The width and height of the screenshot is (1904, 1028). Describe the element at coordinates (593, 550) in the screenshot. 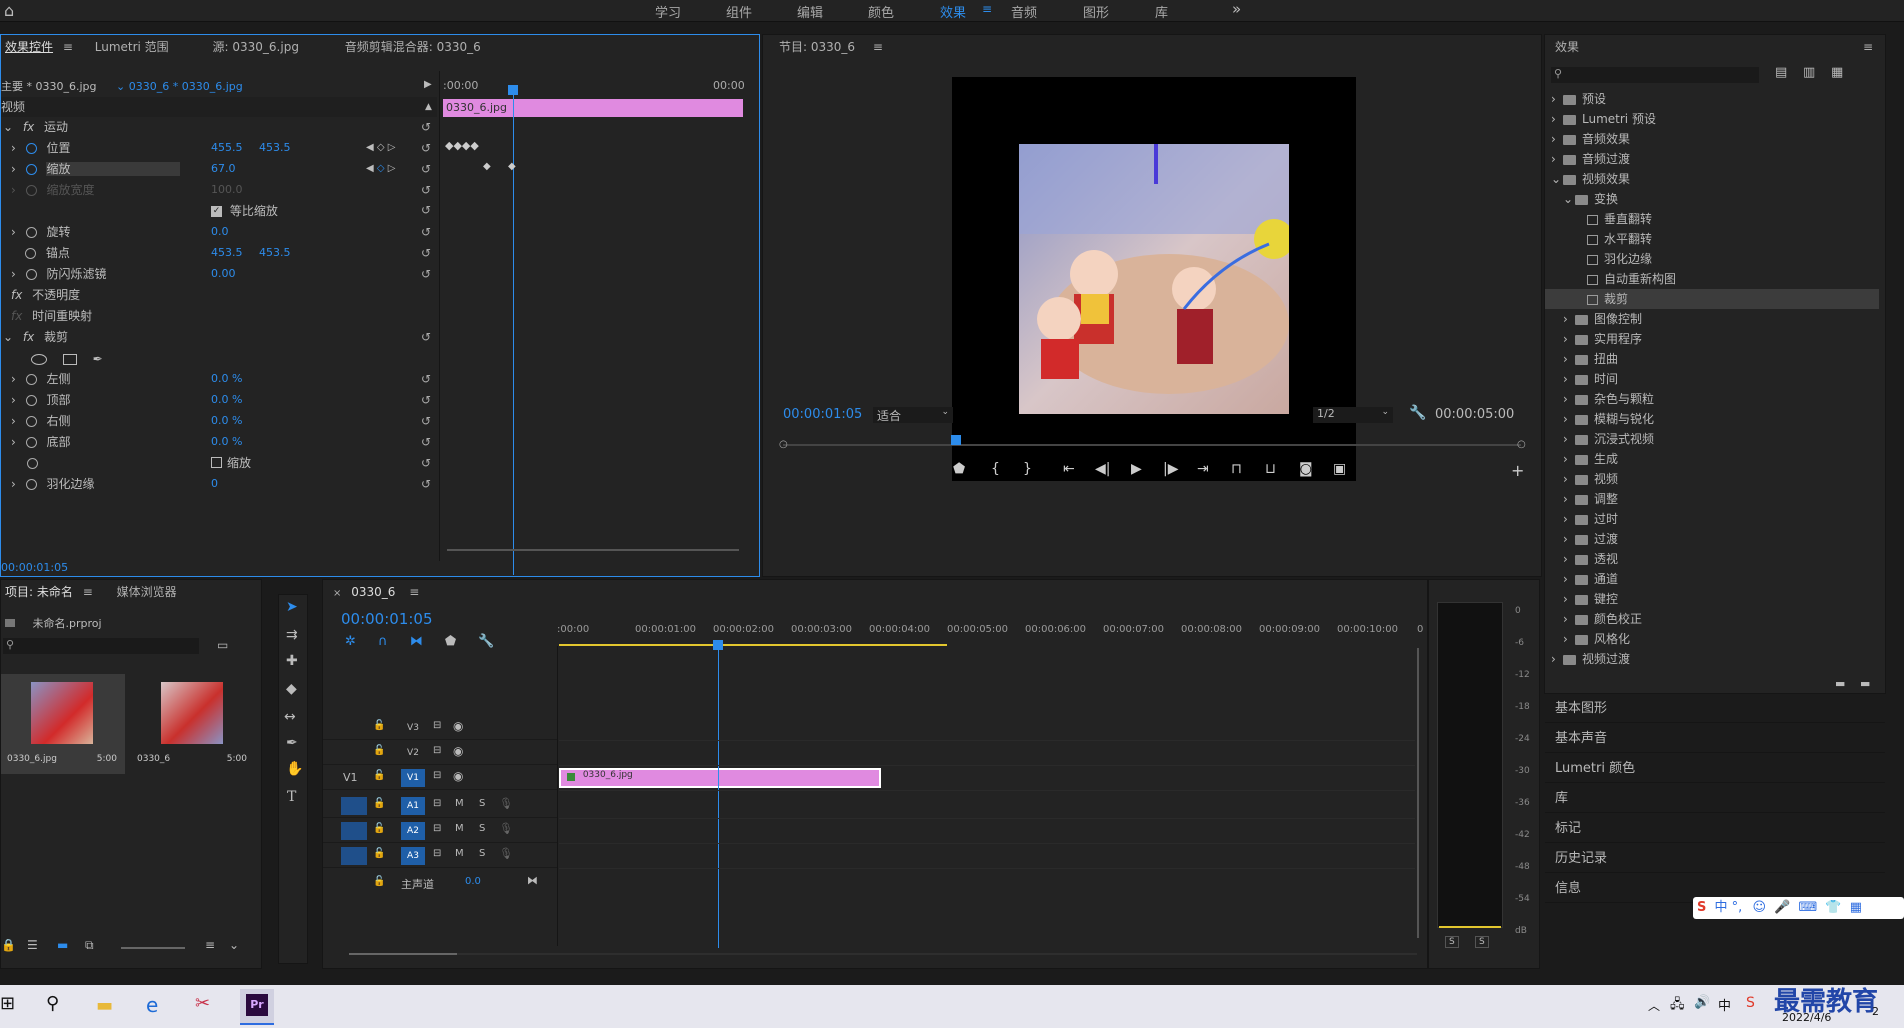

I see `ec-scrollbar` at that location.